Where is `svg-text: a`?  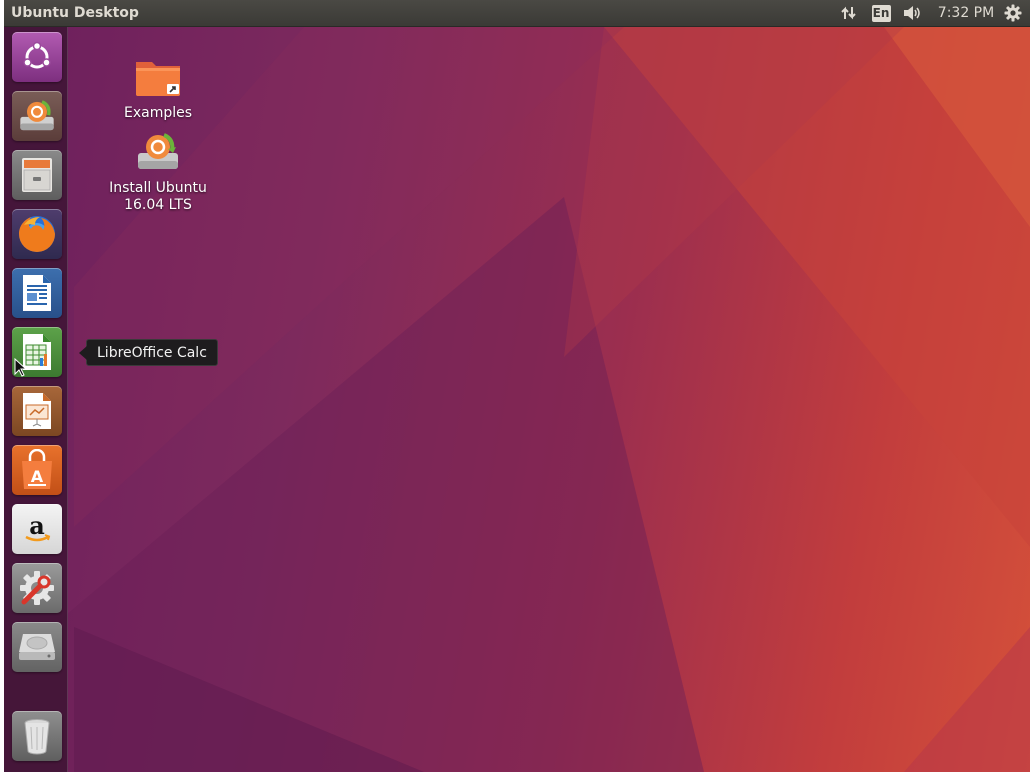 svg-text: a is located at coordinates (37, 526).